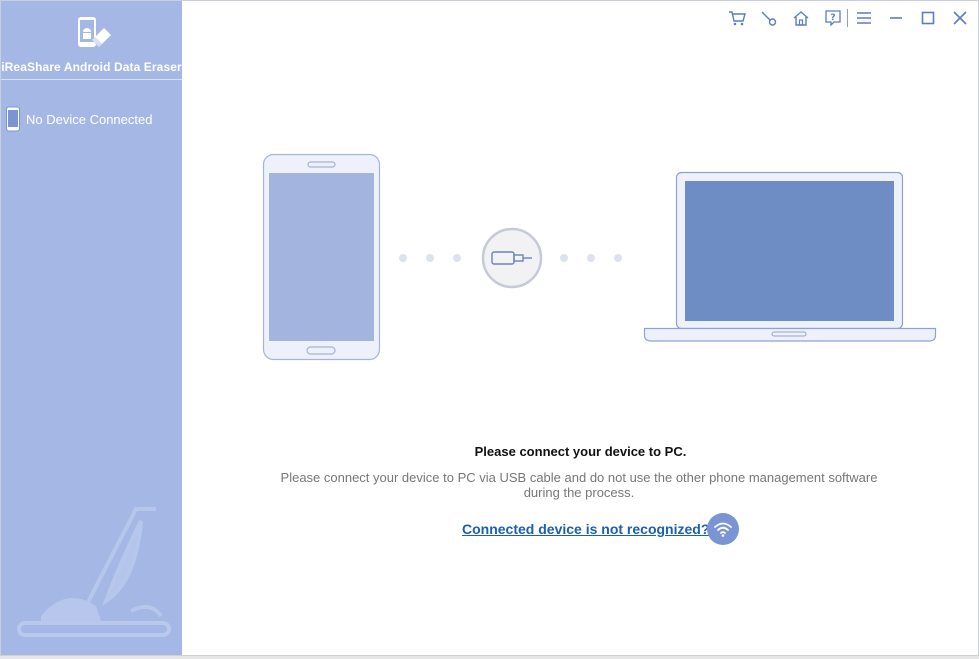 The width and height of the screenshot is (979, 659). What do you see at coordinates (321, 257) in the screenshot?
I see `phone-illustration` at bounding box center [321, 257].